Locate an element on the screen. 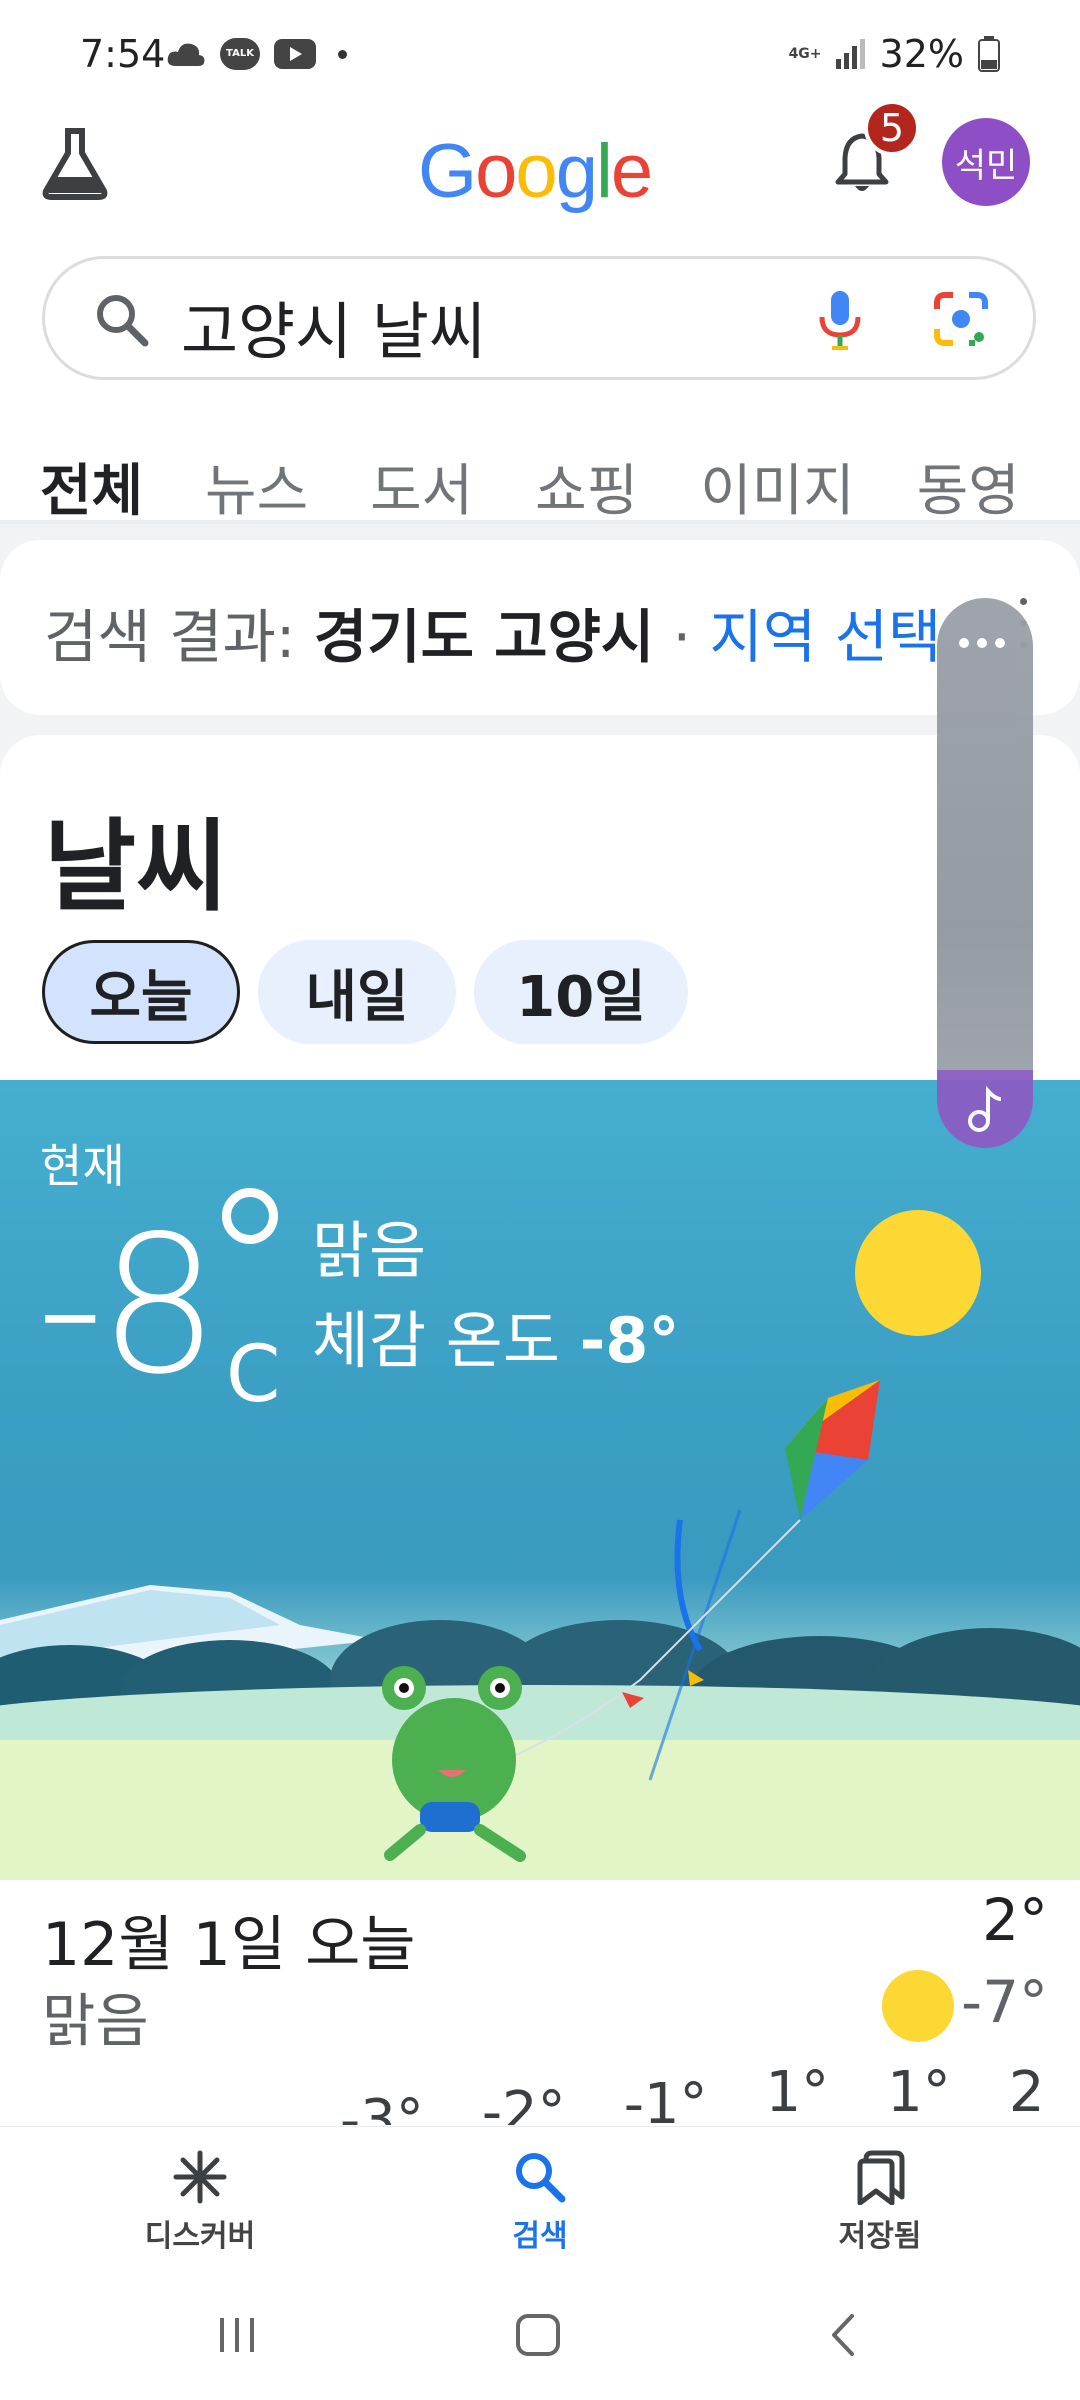 The image size is (1080, 2400). search-nav-icon is located at coordinates (541, 2178).